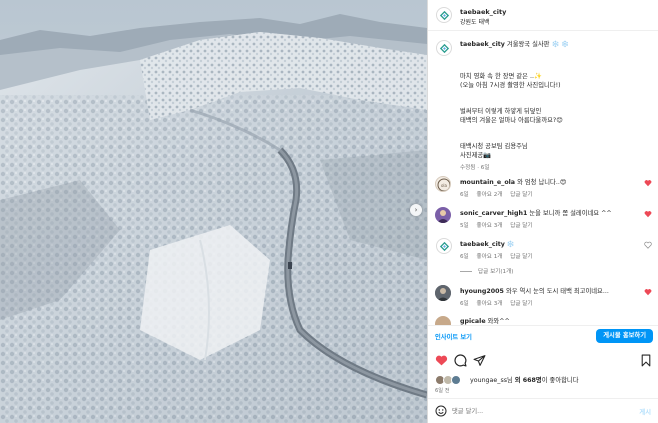  I want to click on next-photo-button: ›, so click(416, 210).